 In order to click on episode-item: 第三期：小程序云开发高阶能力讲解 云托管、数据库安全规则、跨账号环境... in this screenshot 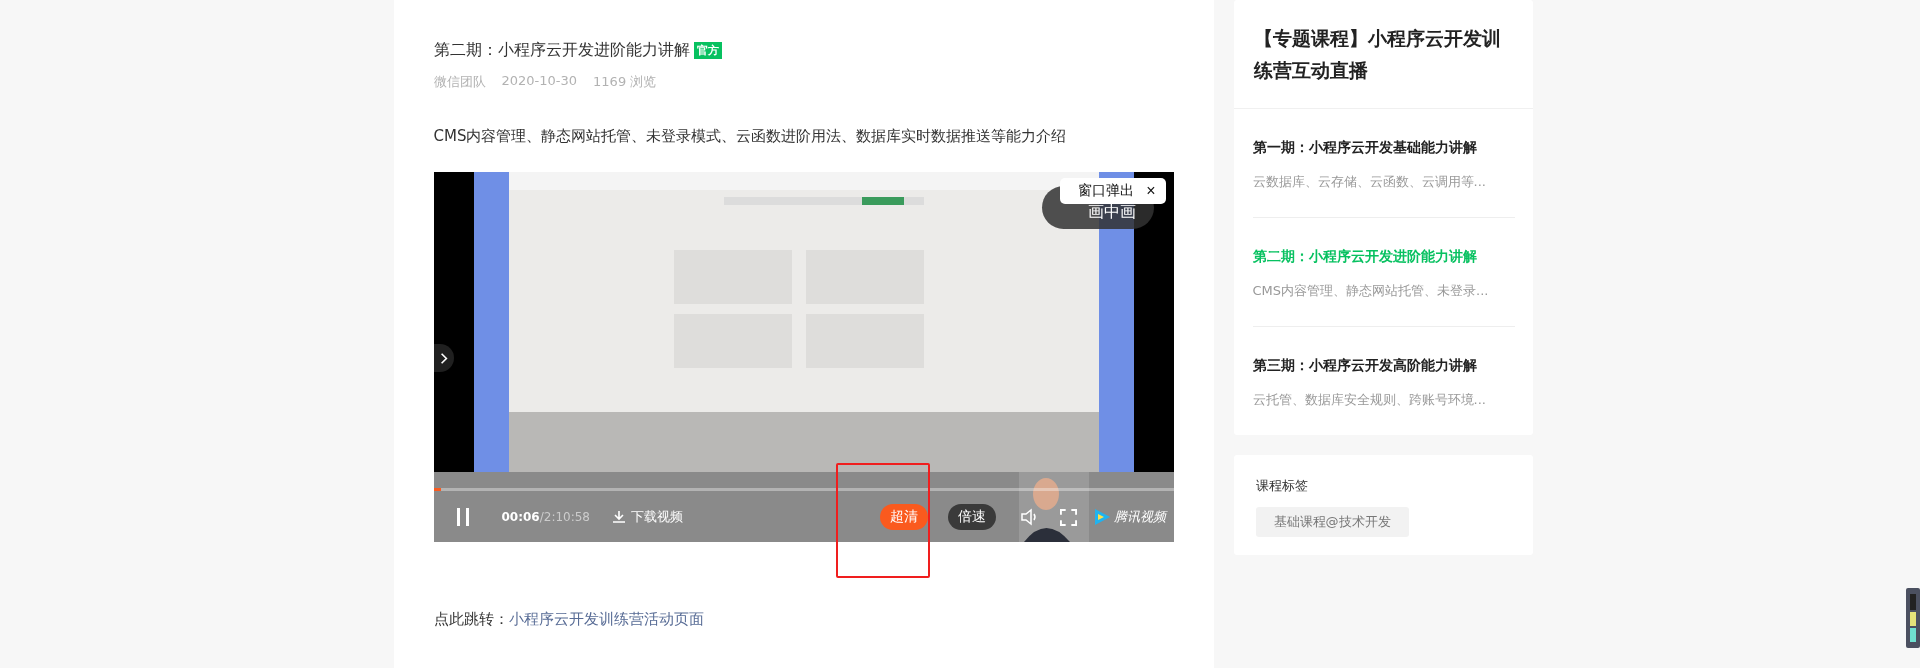, I will do `click(1383, 381)`.